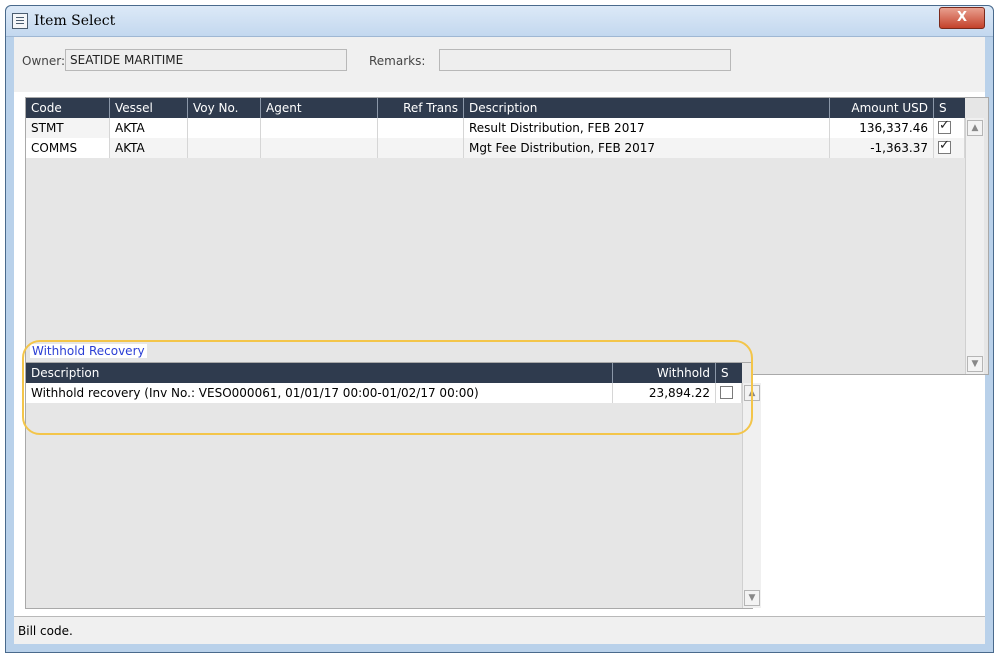 The height and width of the screenshot is (656, 997). I want to click on withhold-scrollbar: ▲ ▼, so click(751, 495).